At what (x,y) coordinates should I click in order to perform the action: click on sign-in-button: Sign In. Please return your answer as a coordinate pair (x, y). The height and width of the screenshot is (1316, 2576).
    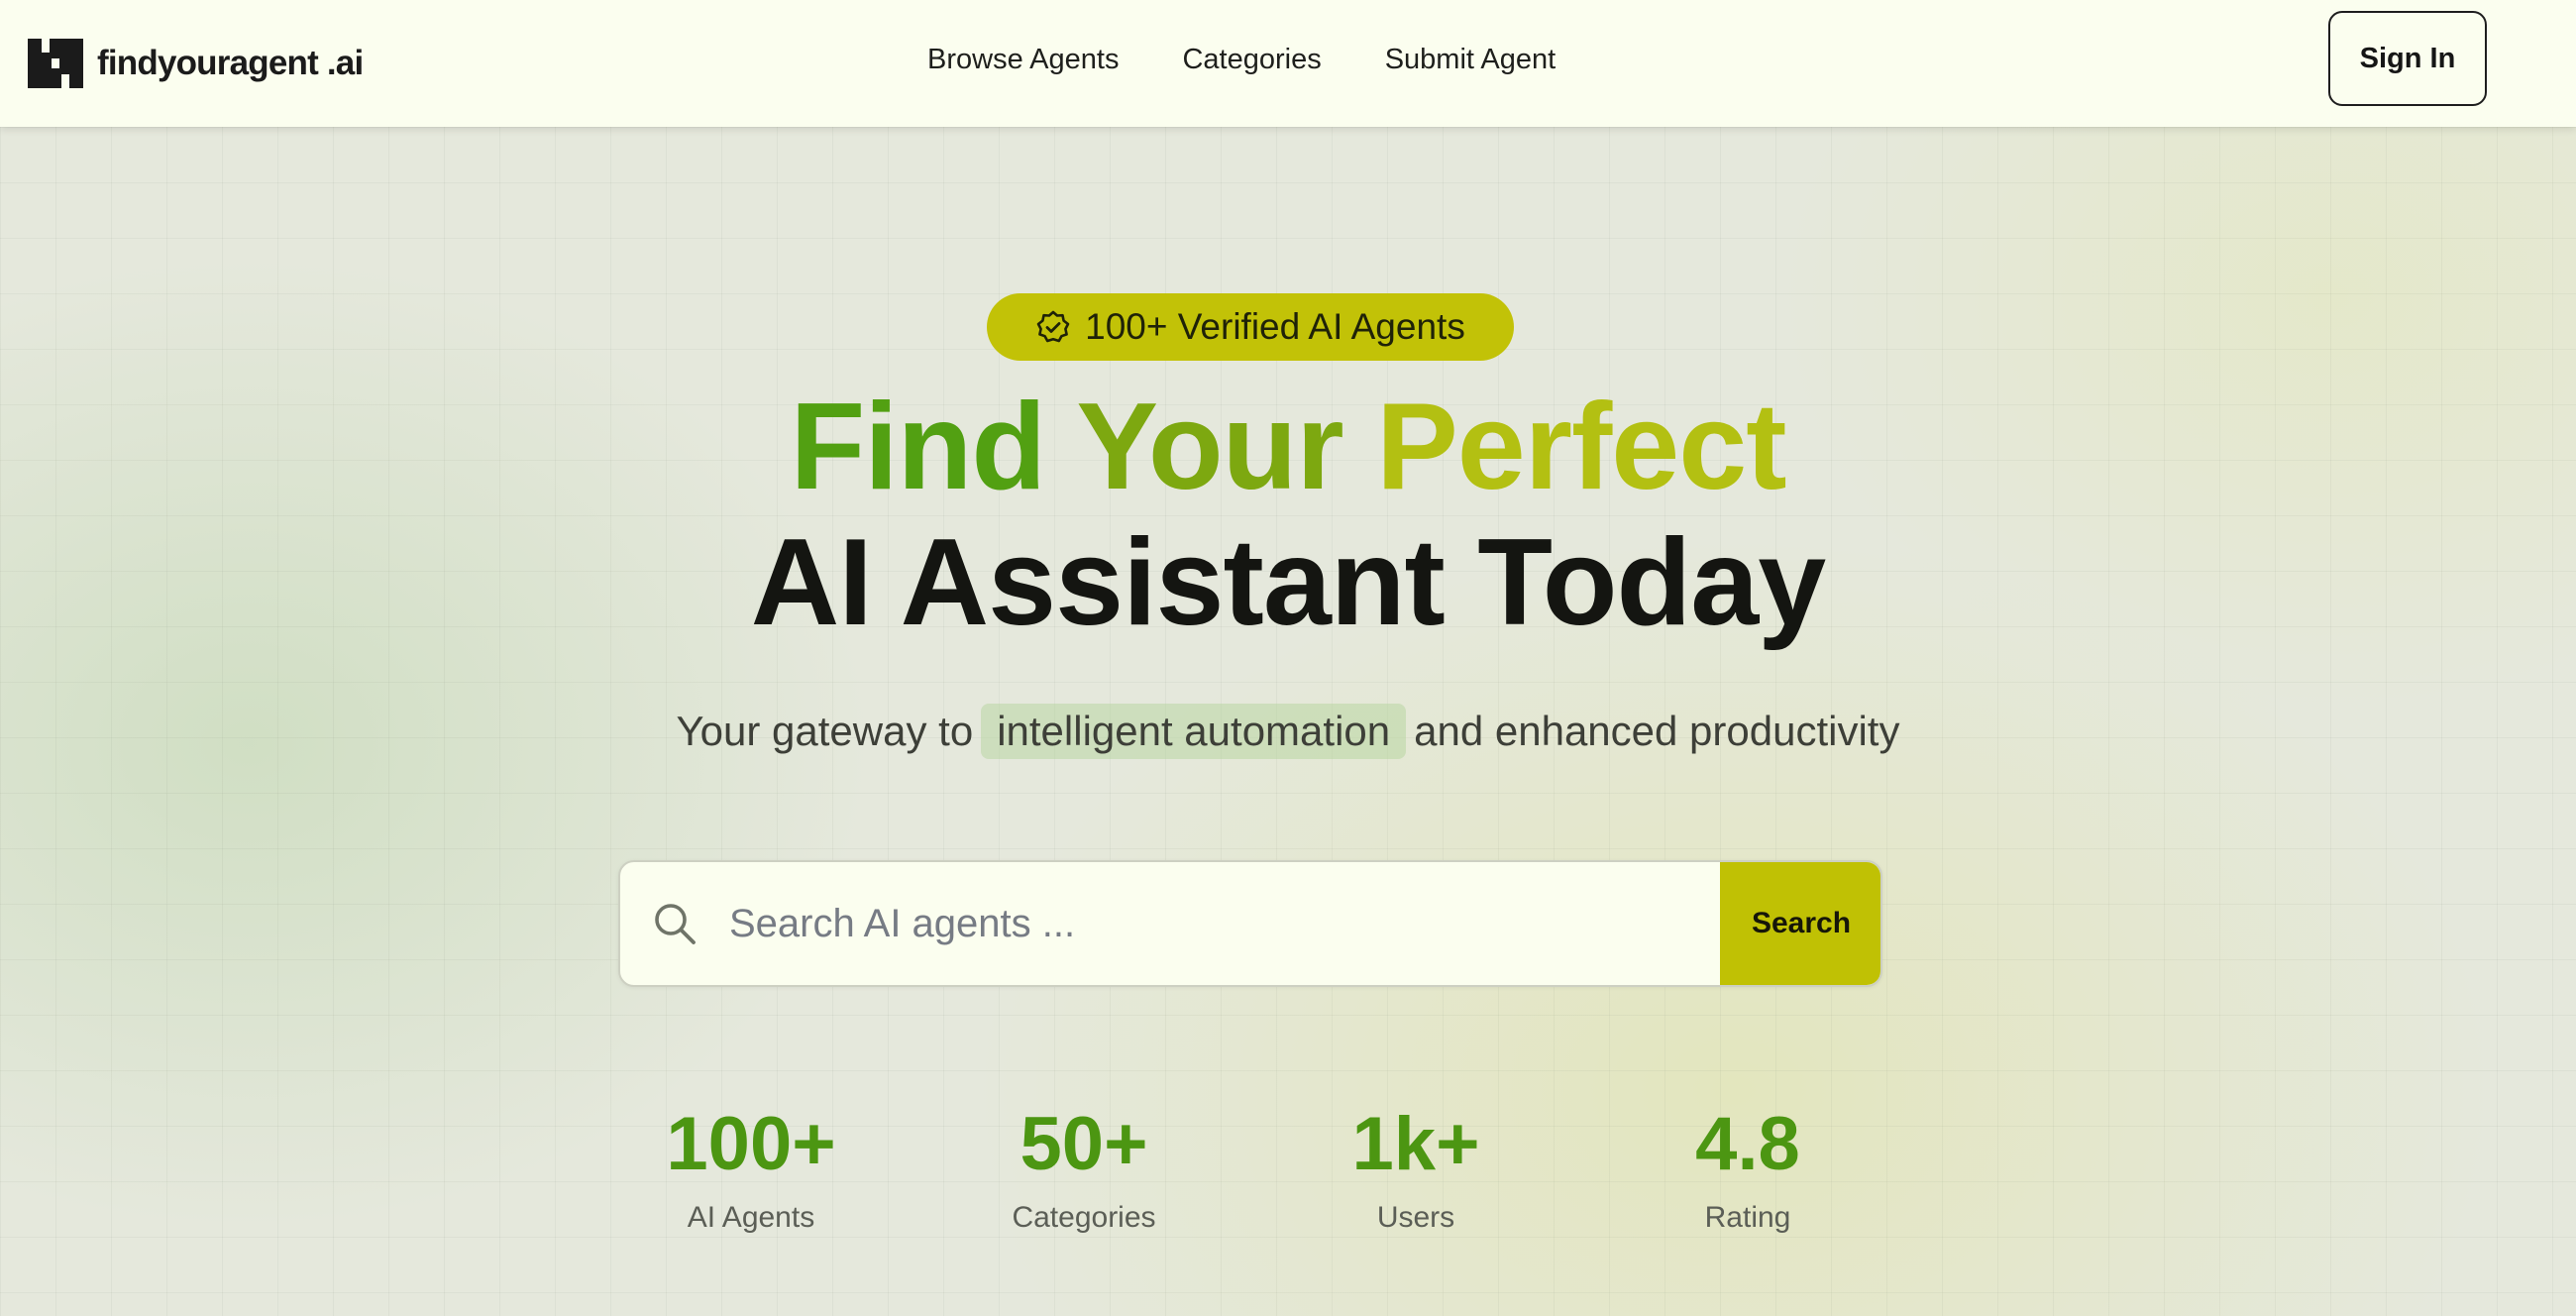
    Looking at the image, I should click on (2407, 58).